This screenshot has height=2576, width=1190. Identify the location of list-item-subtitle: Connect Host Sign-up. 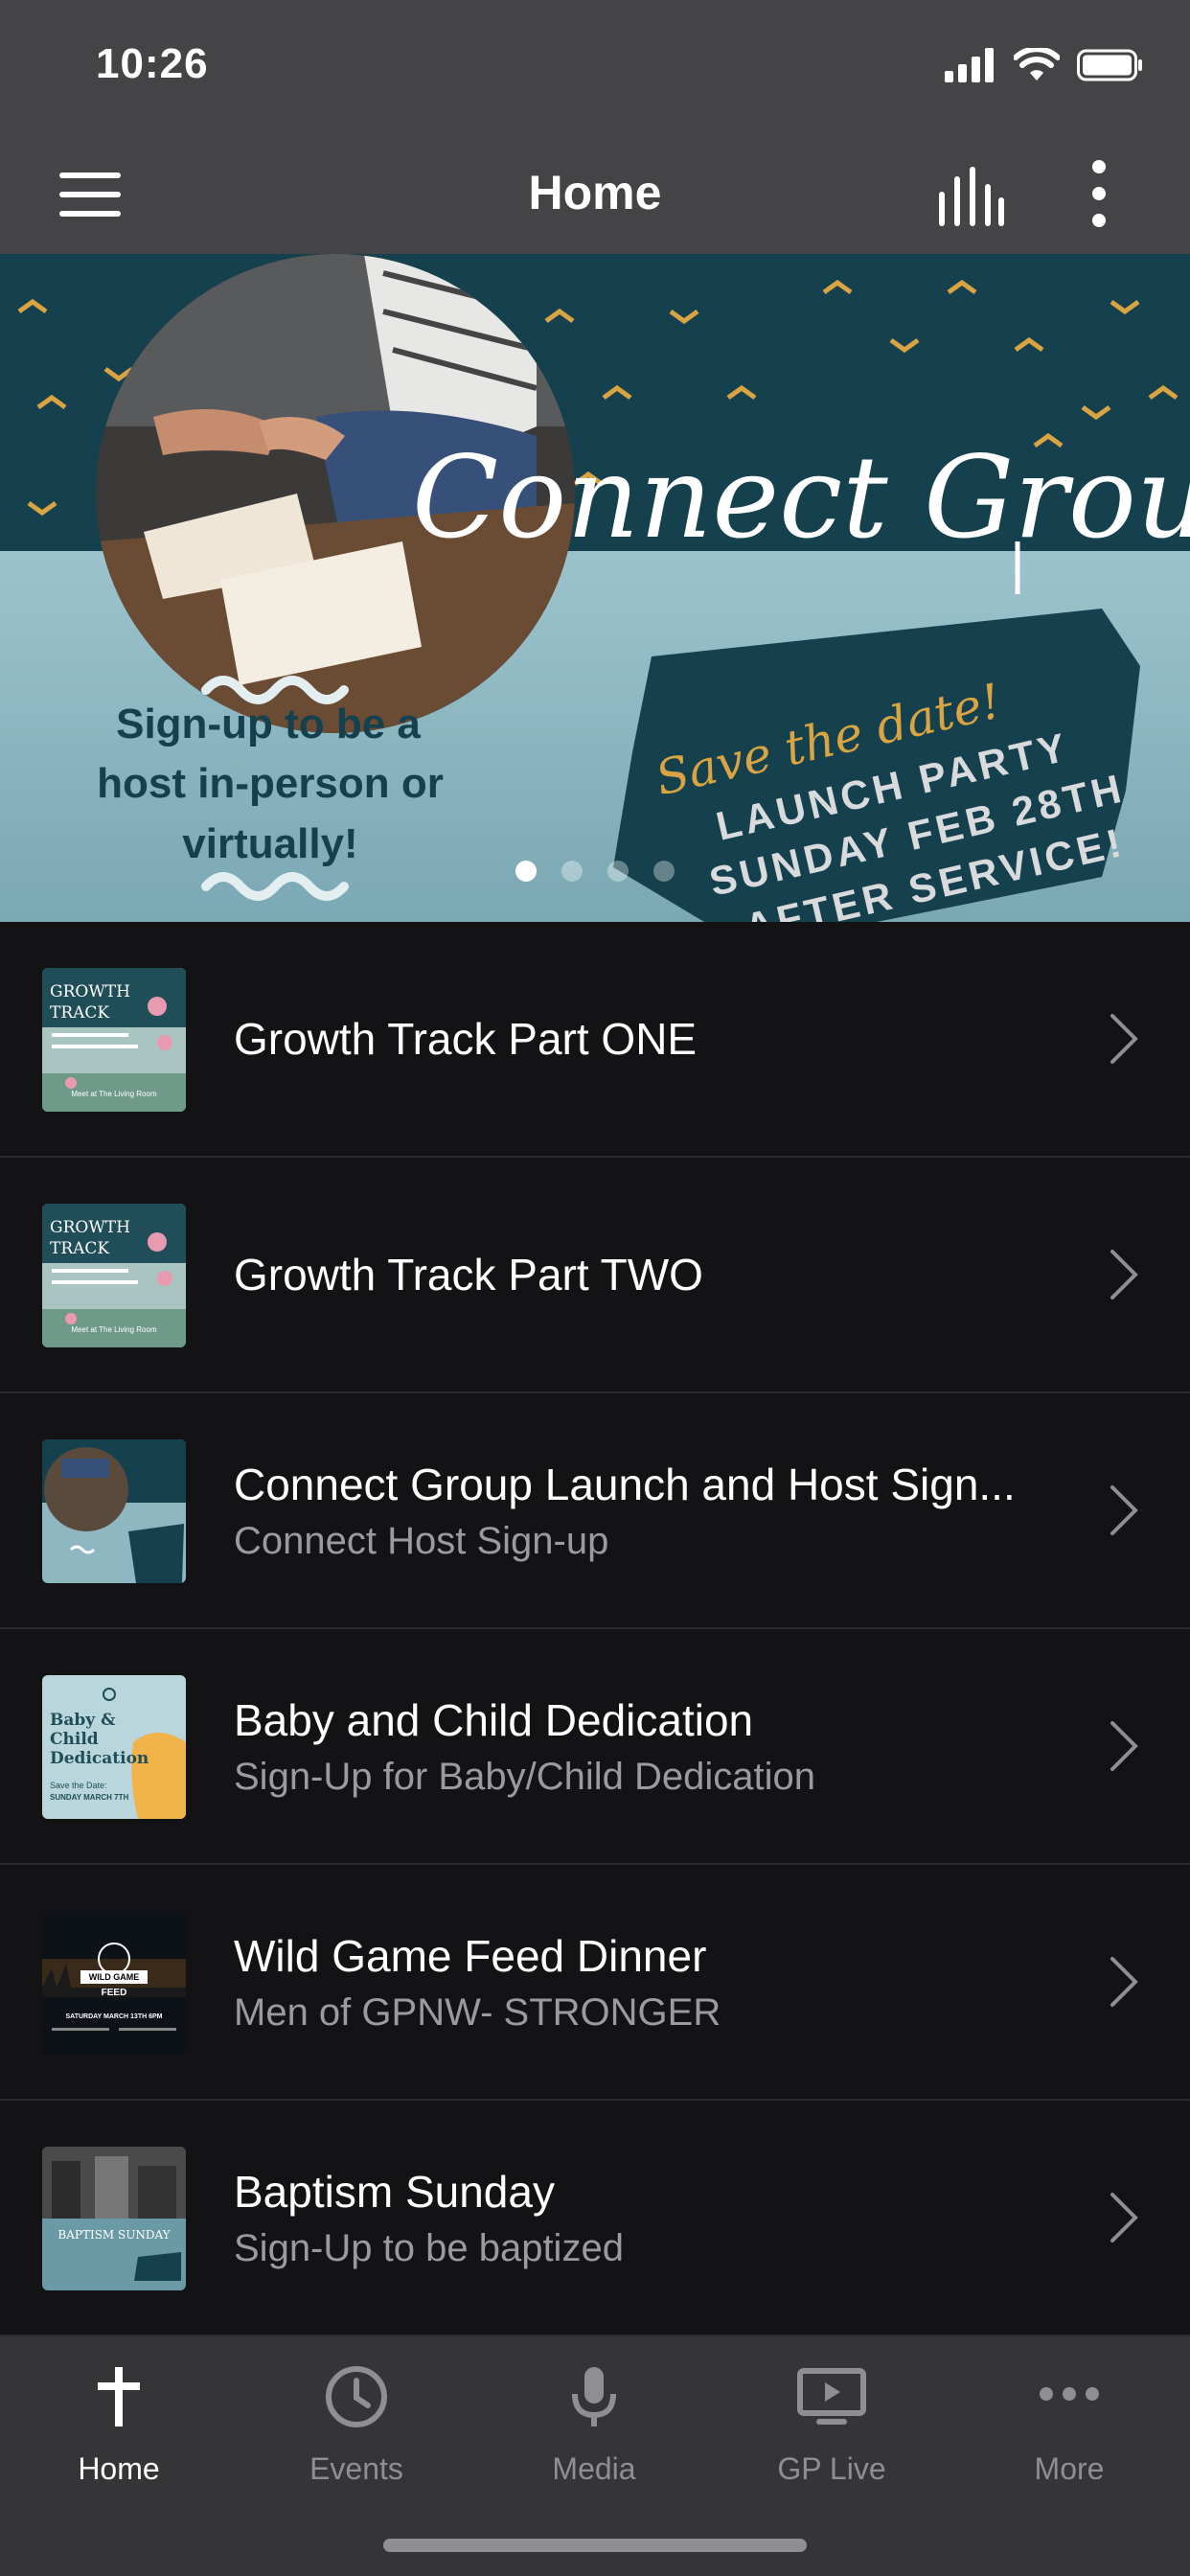
(421, 1540).